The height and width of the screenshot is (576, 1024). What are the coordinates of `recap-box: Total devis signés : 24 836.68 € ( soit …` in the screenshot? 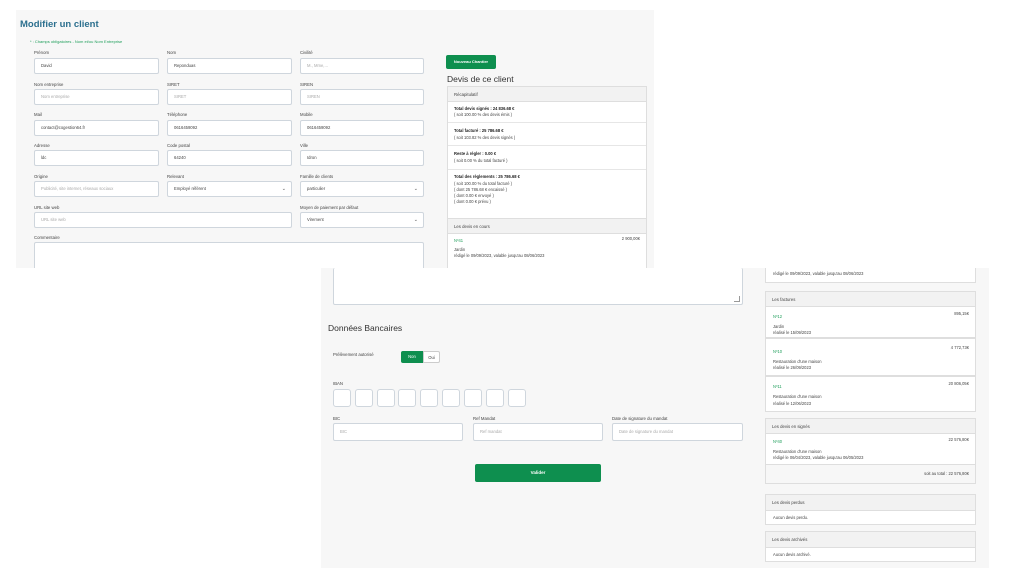 It's located at (547, 160).